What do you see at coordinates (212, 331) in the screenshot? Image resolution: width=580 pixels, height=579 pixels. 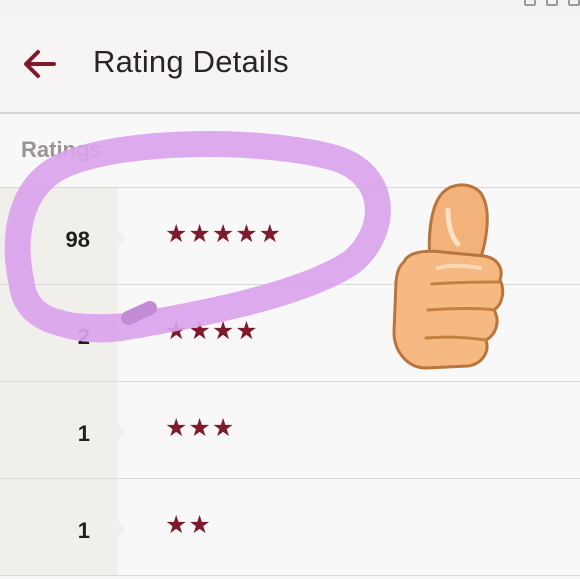 I see `star-rating: ★★★★` at bounding box center [212, 331].